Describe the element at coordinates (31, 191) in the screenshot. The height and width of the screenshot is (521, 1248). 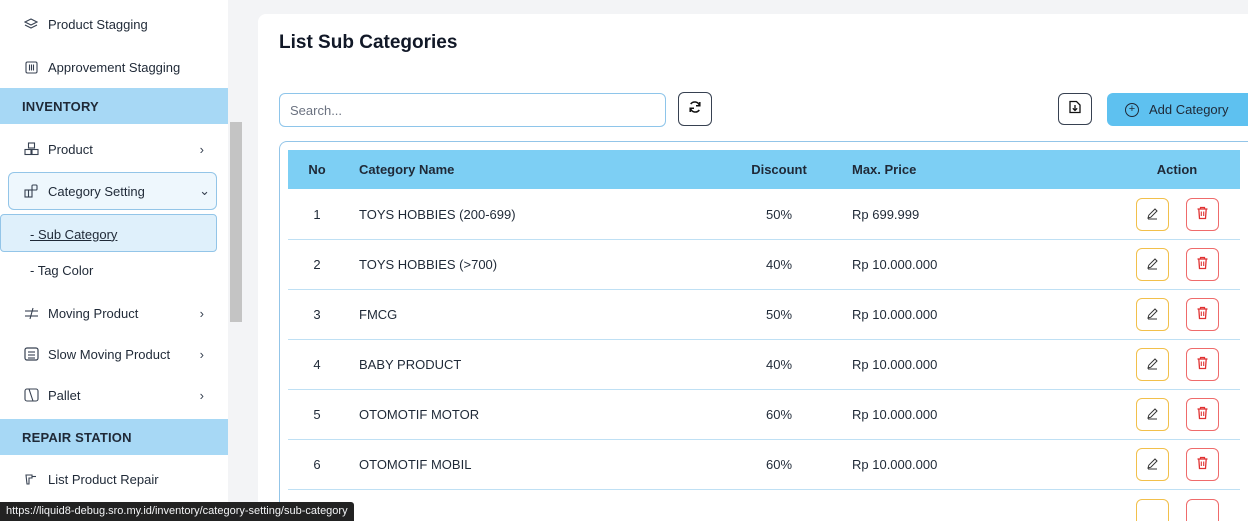
I see `category-icon` at that location.